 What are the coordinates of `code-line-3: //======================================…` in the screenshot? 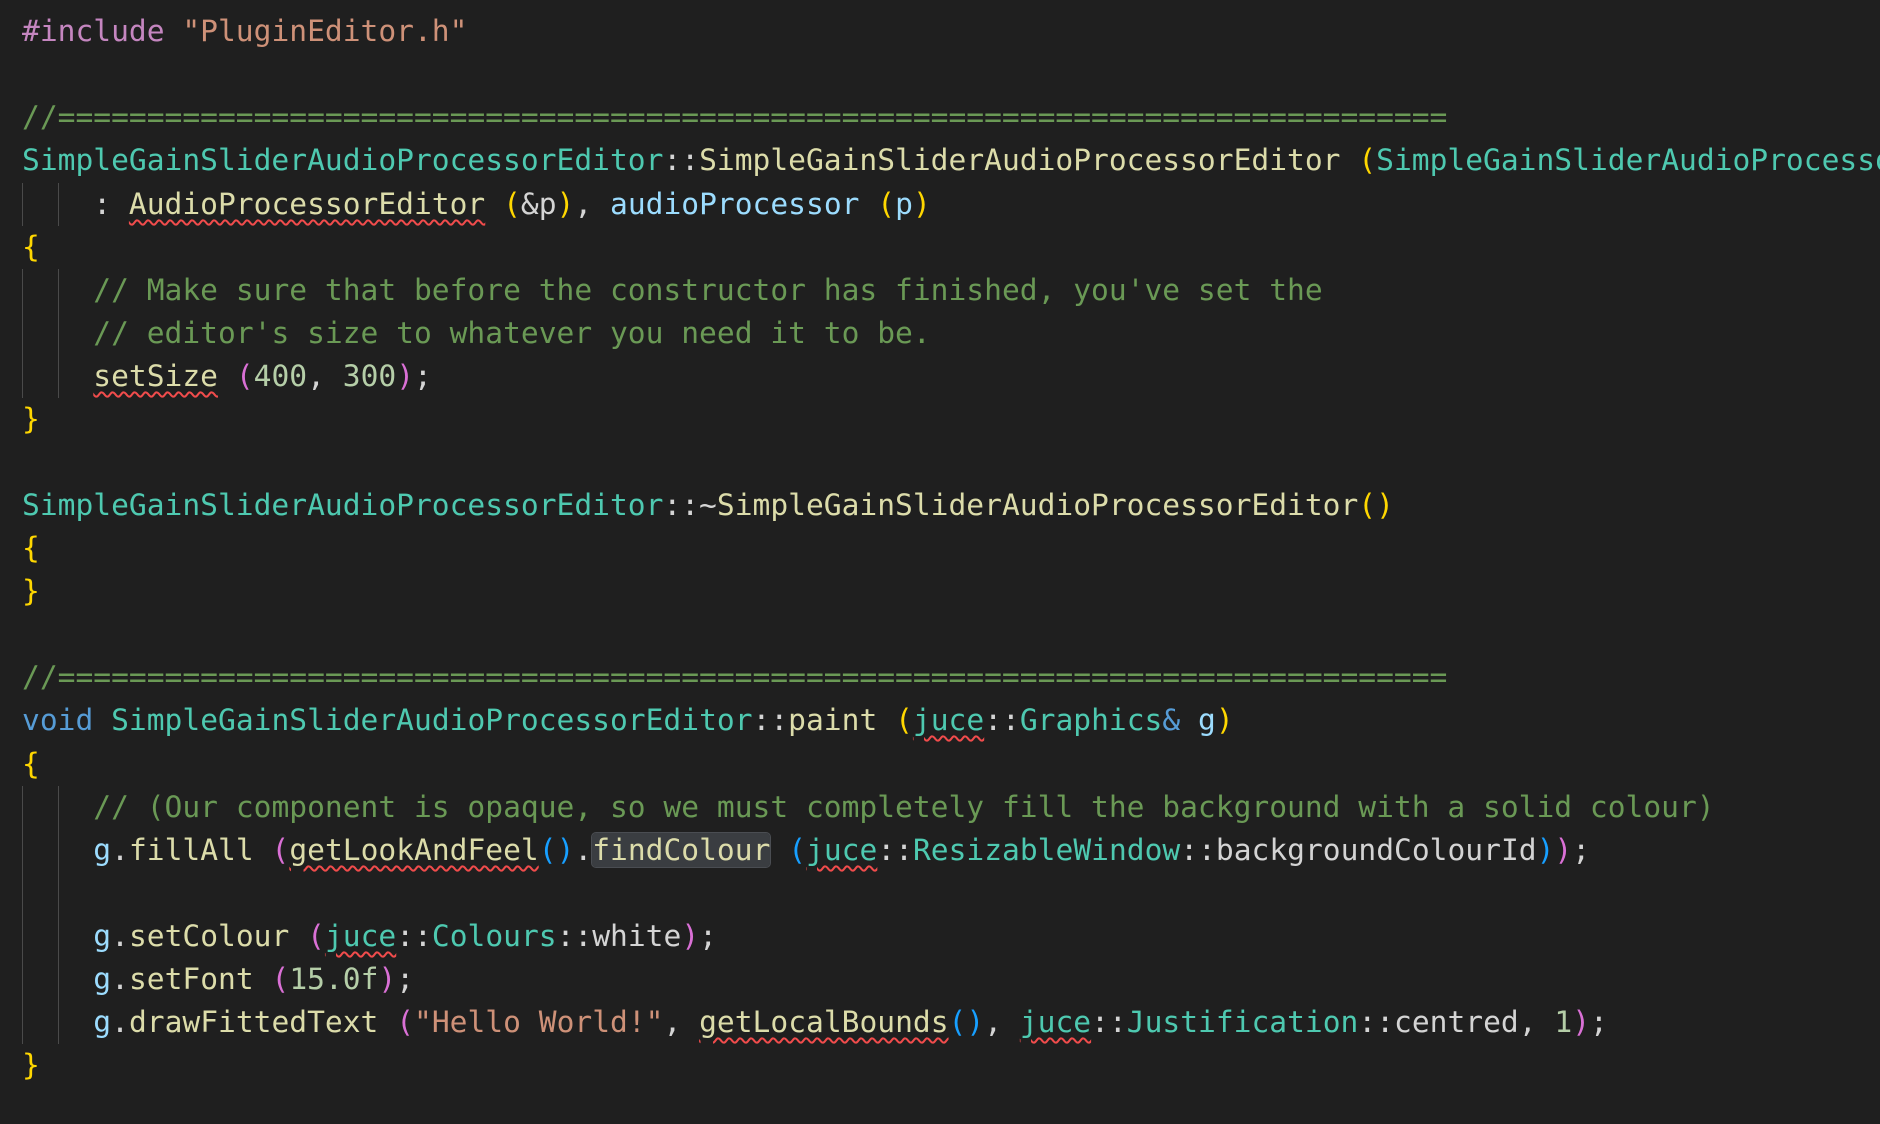 It's located at (734, 117).